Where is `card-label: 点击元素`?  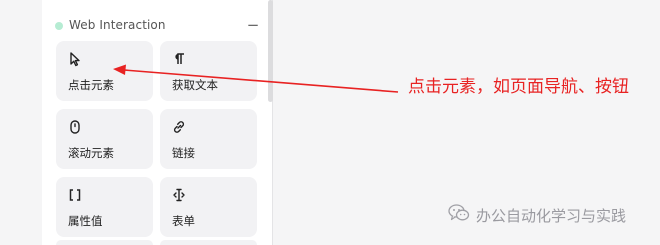
card-label: 点击元素 is located at coordinates (91, 85).